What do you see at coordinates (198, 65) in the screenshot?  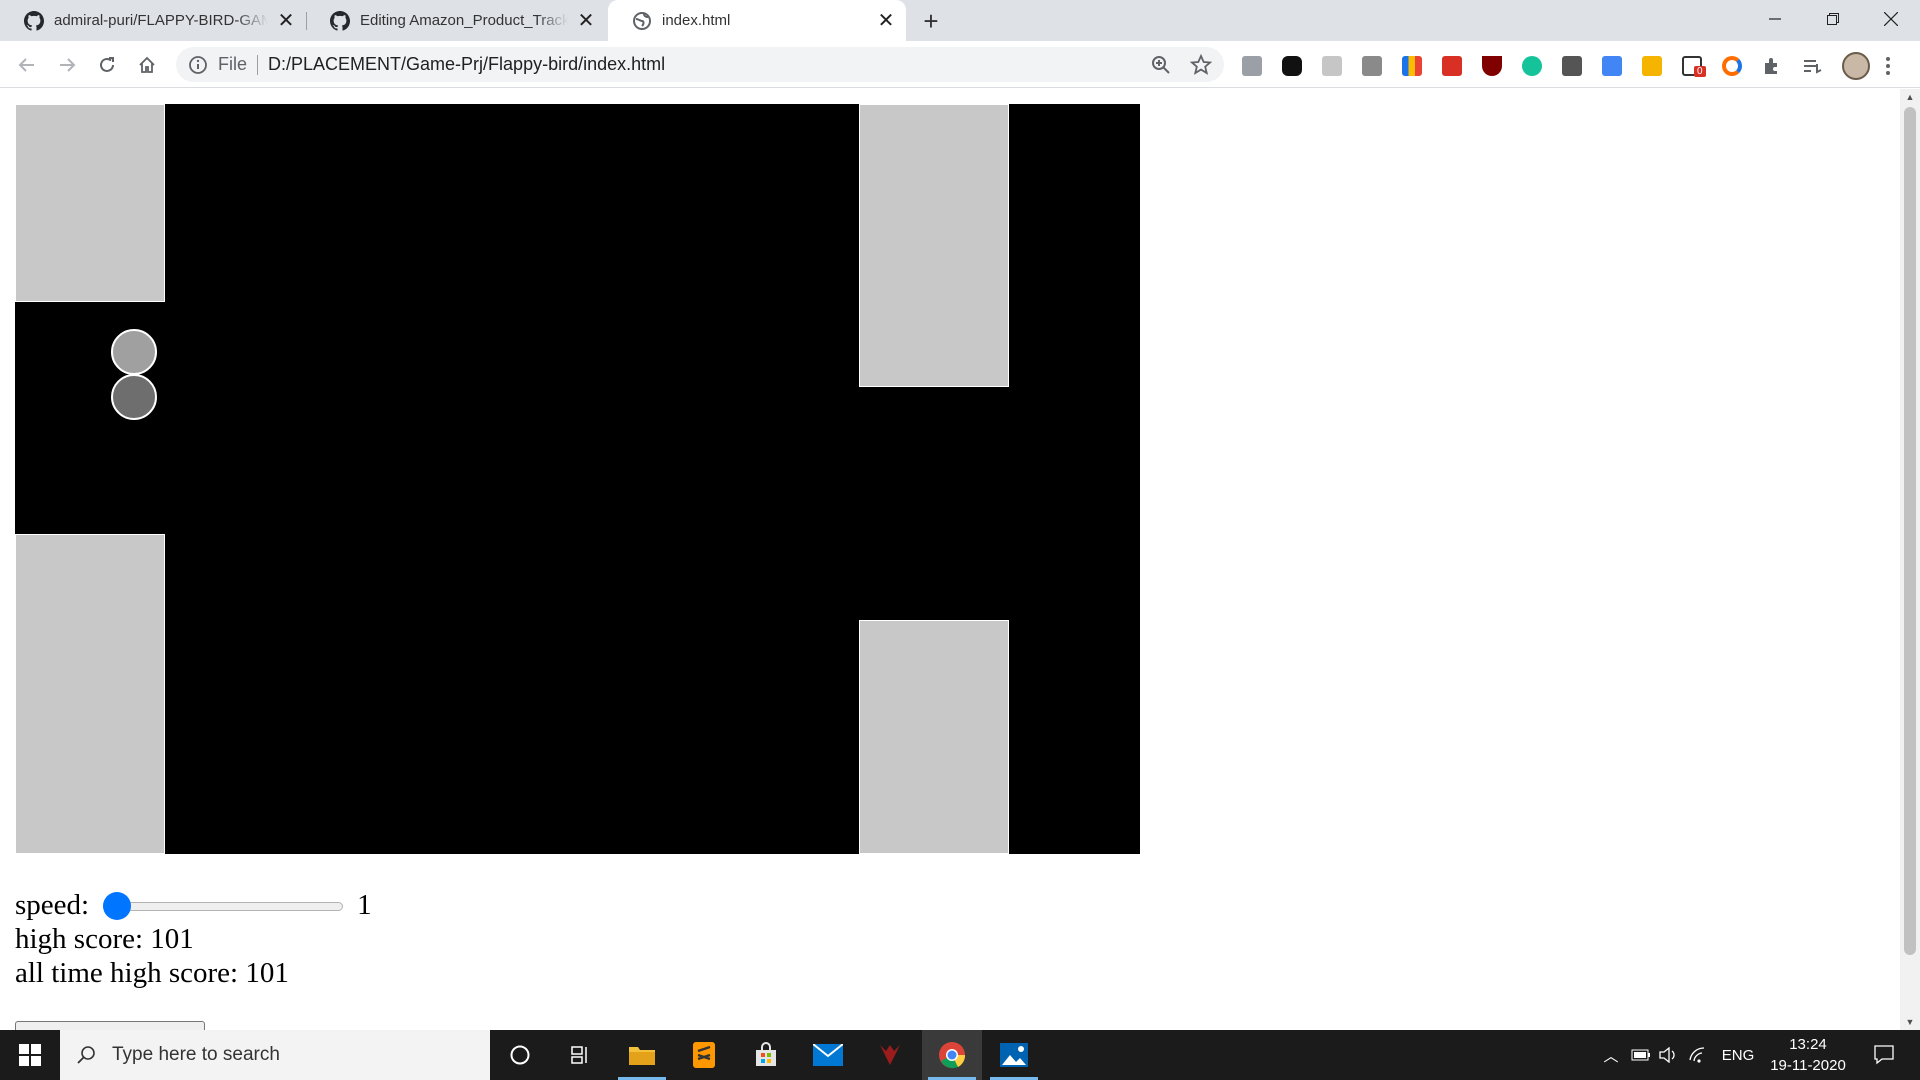 I see `info-icon` at bounding box center [198, 65].